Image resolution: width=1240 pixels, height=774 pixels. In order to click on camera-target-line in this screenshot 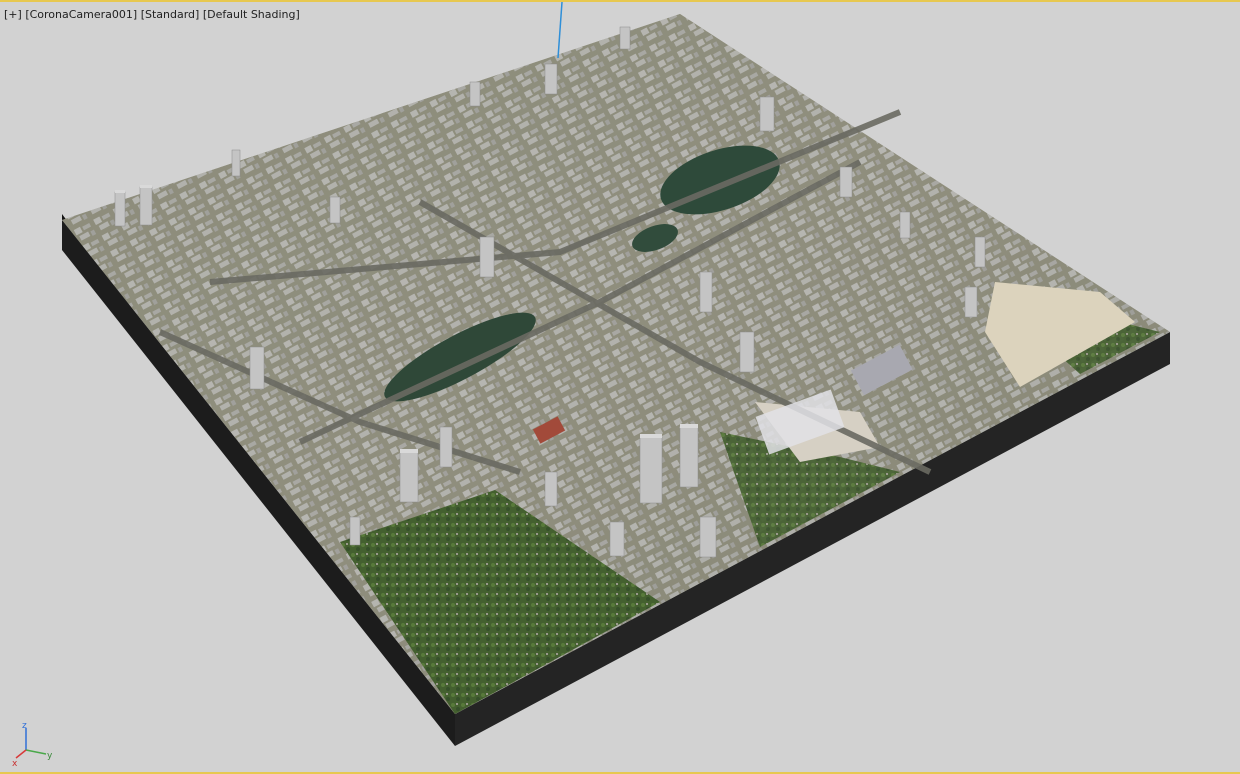, I will do `click(560, 30)`.